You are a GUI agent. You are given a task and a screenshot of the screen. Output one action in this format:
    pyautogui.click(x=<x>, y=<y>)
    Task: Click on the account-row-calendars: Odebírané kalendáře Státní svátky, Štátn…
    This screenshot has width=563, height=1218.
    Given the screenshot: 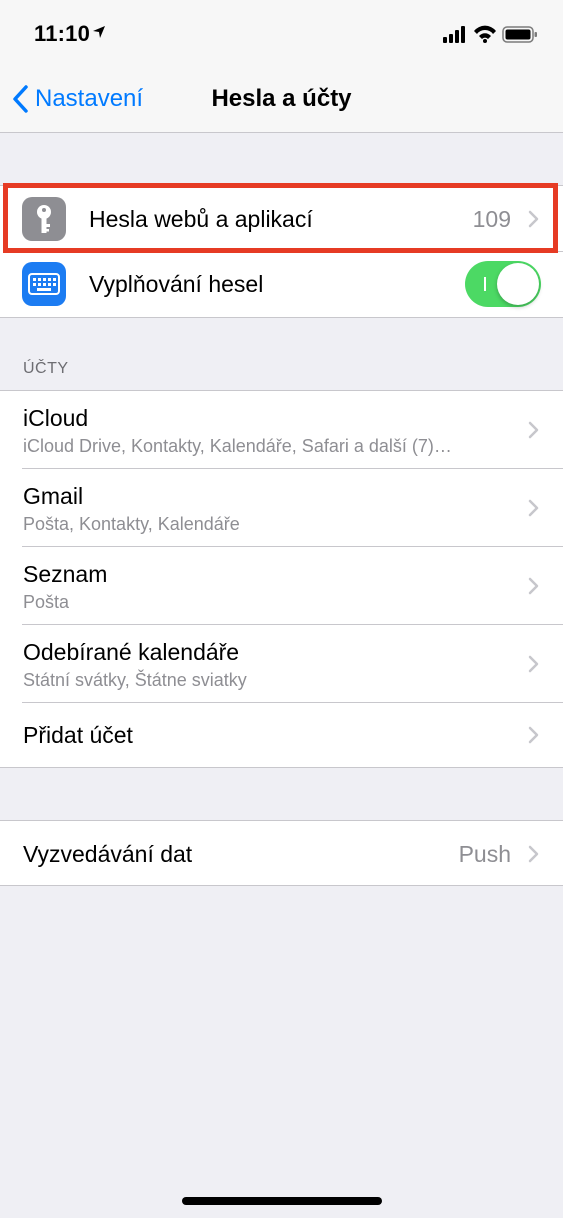 What is the action you would take?
    pyautogui.click(x=281, y=664)
    